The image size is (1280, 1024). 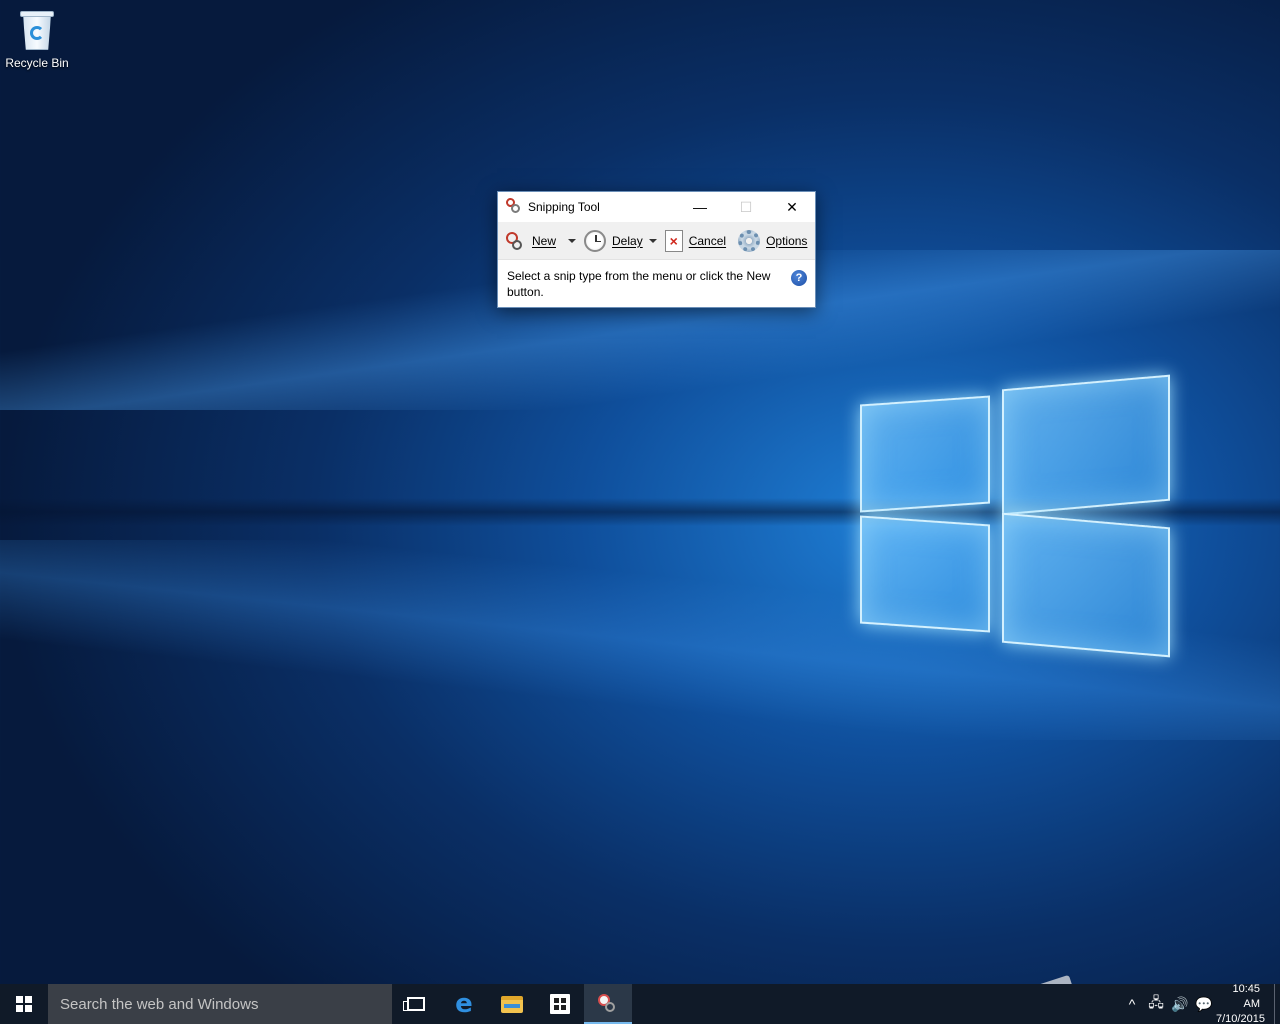 I want to click on search-box, so click(x=220, y=1004).